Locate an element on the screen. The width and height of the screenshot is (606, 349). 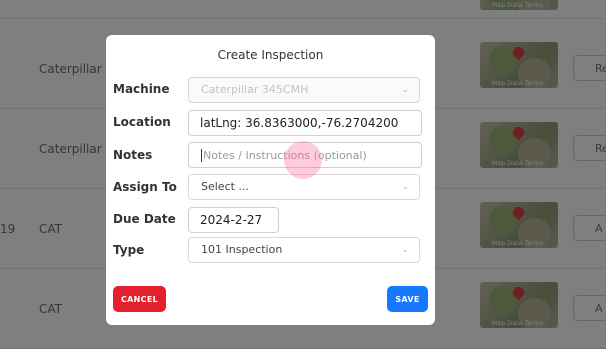
click-indicator is located at coordinates (303, 160).